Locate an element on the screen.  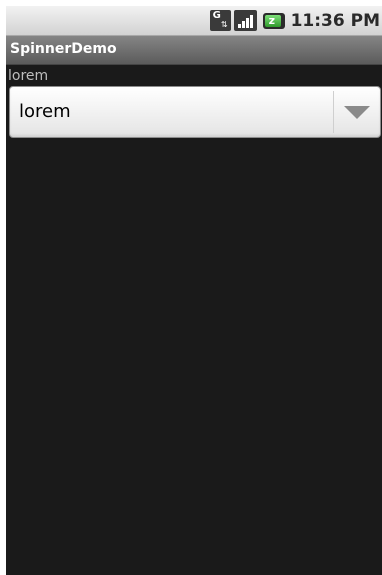
spinner-divider is located at coordinates (333, 112).